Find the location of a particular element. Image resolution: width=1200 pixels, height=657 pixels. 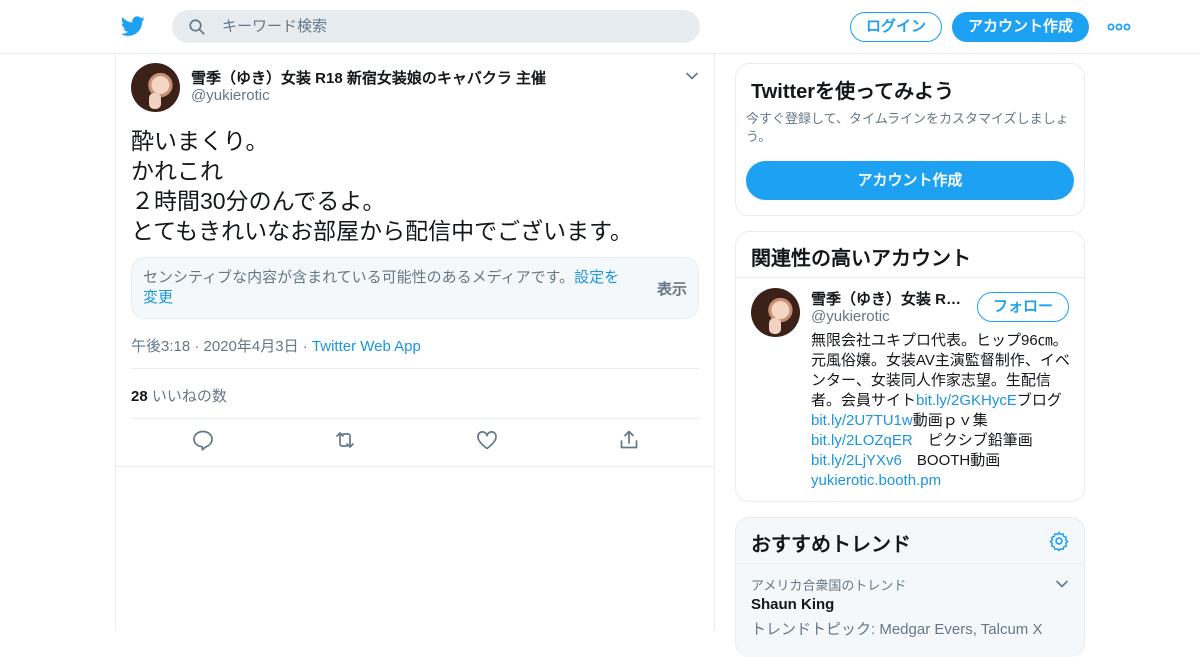

sensitive-media-notice: センシティブな内容が含まれている可能性のあるメディアです。設定を変更 表示 is located at coordinates (415, 288).